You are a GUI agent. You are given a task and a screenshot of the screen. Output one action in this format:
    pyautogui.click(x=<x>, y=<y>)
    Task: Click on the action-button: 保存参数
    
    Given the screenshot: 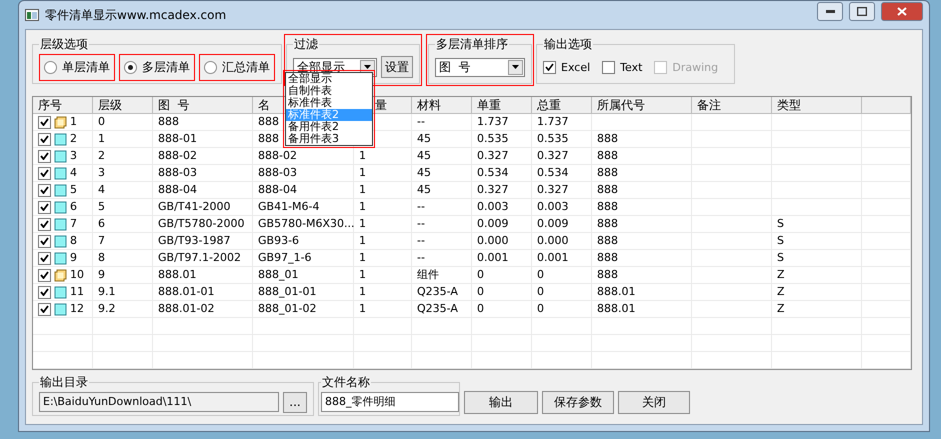 What is the action you would take?
    pyautogui.click(x=578, y=402)
    